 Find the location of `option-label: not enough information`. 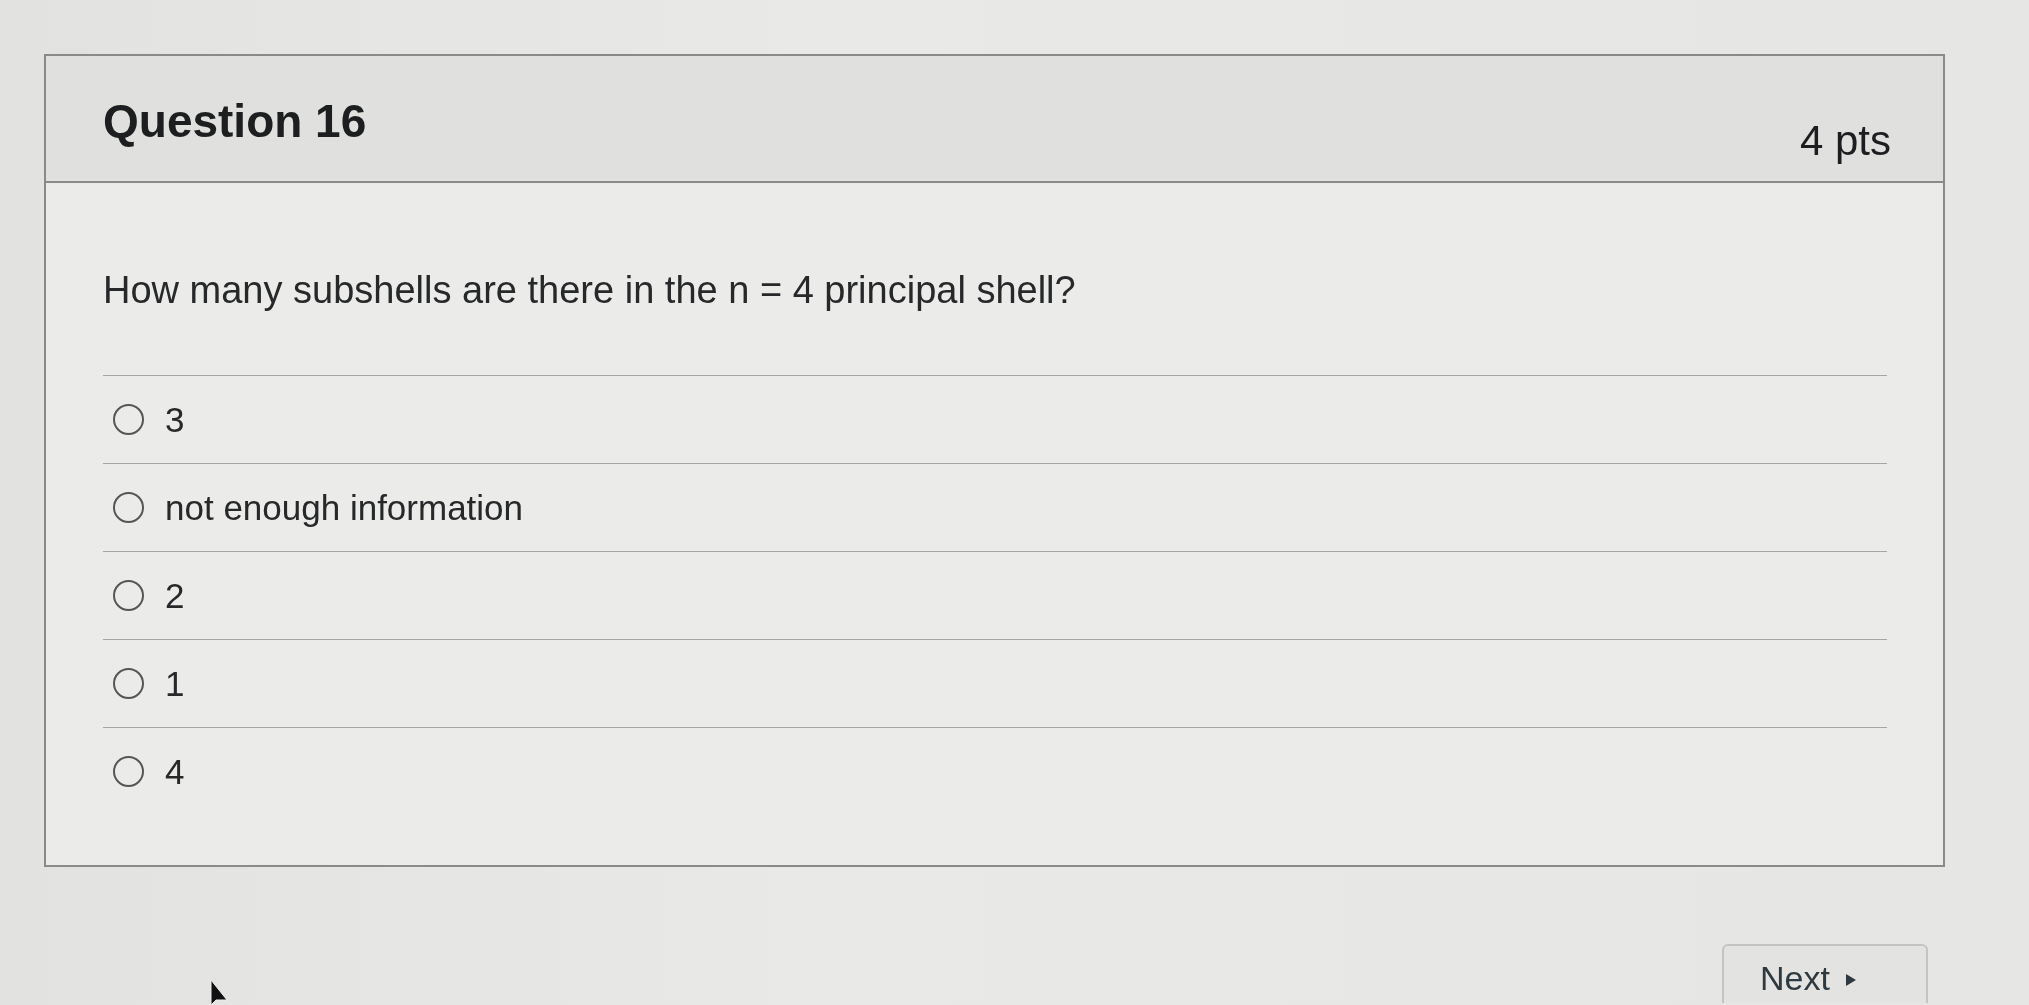

option-label: not enough information is located at coordinates (344, 507).